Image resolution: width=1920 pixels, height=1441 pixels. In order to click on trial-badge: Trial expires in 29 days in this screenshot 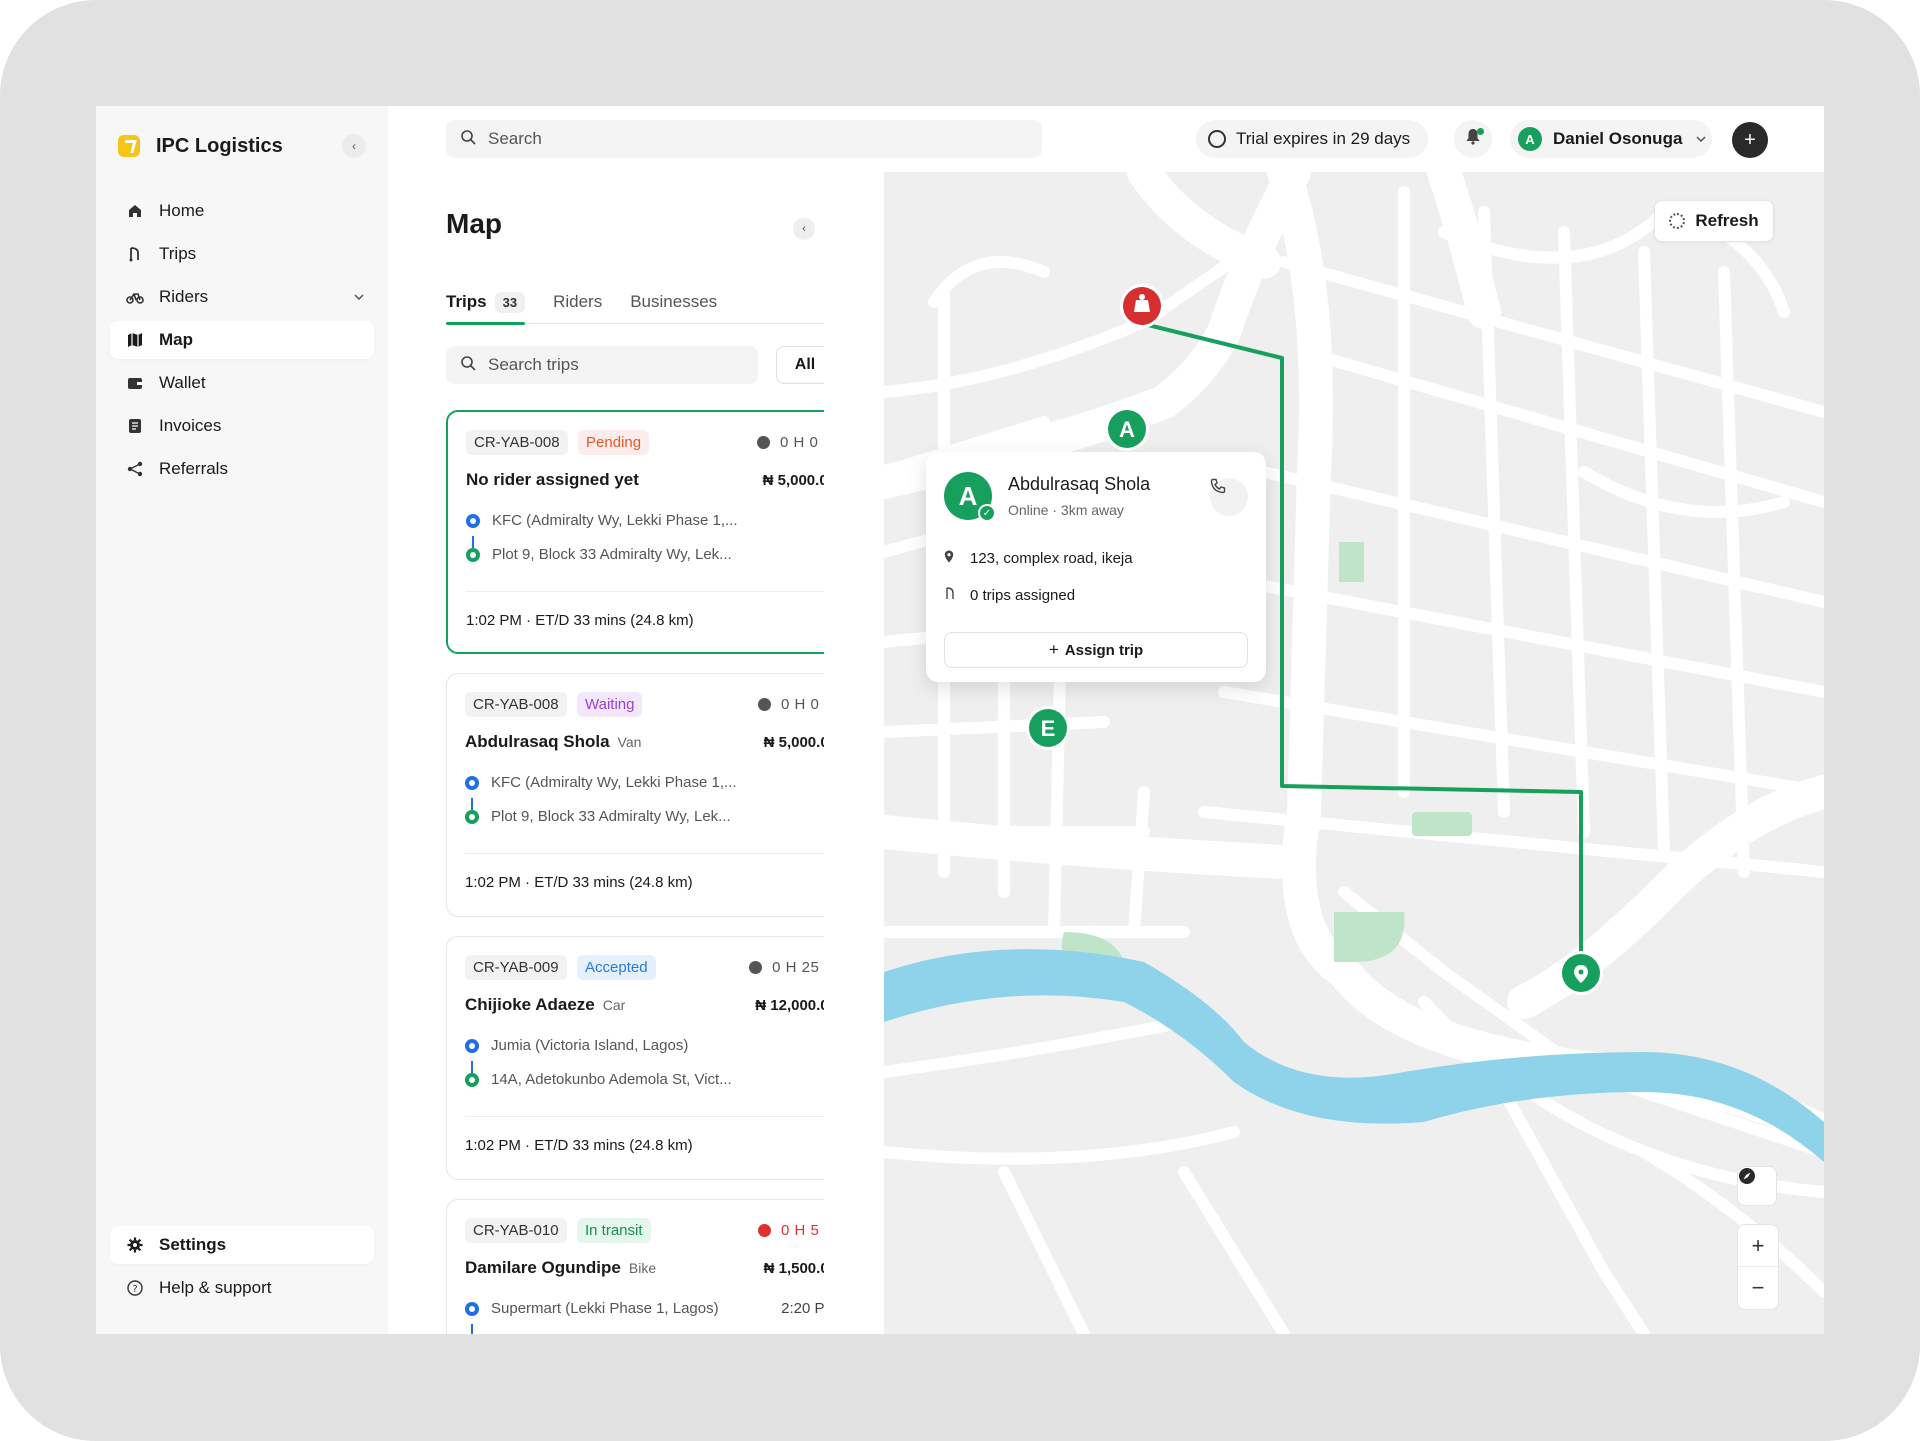, I will do `click(1312, 139)`.